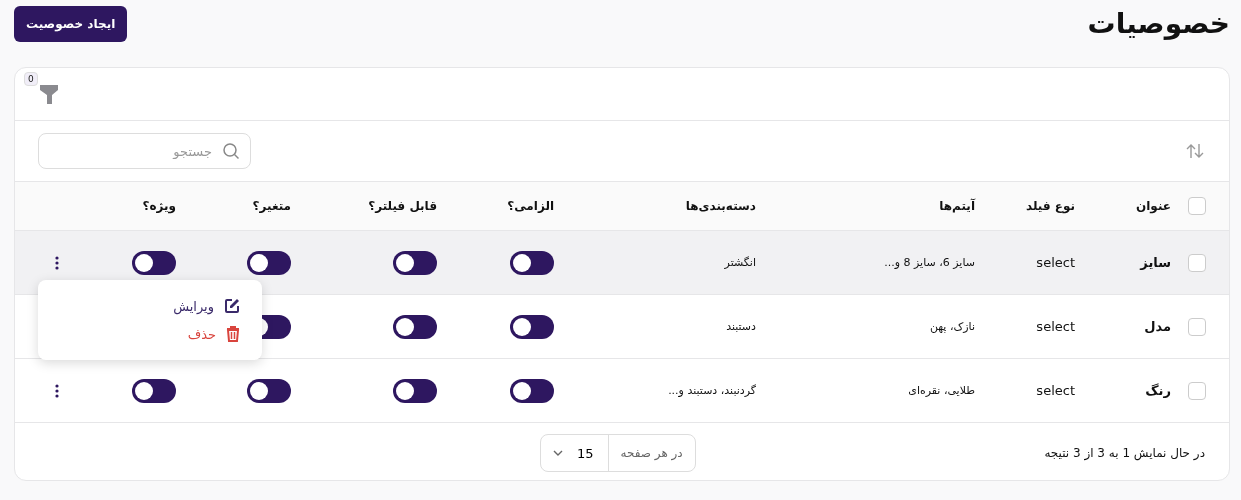 This screenshot has height=500, width=1241. Describe the element at coordinates (1197, 206) in the screenshot. I see `select-all-checkbox` at that location.